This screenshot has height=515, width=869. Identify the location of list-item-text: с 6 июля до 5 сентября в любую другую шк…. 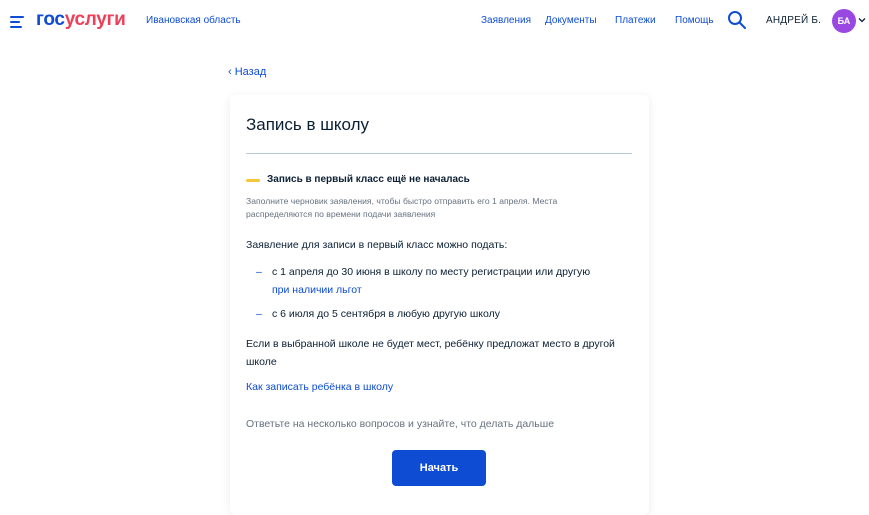
(386, 314).